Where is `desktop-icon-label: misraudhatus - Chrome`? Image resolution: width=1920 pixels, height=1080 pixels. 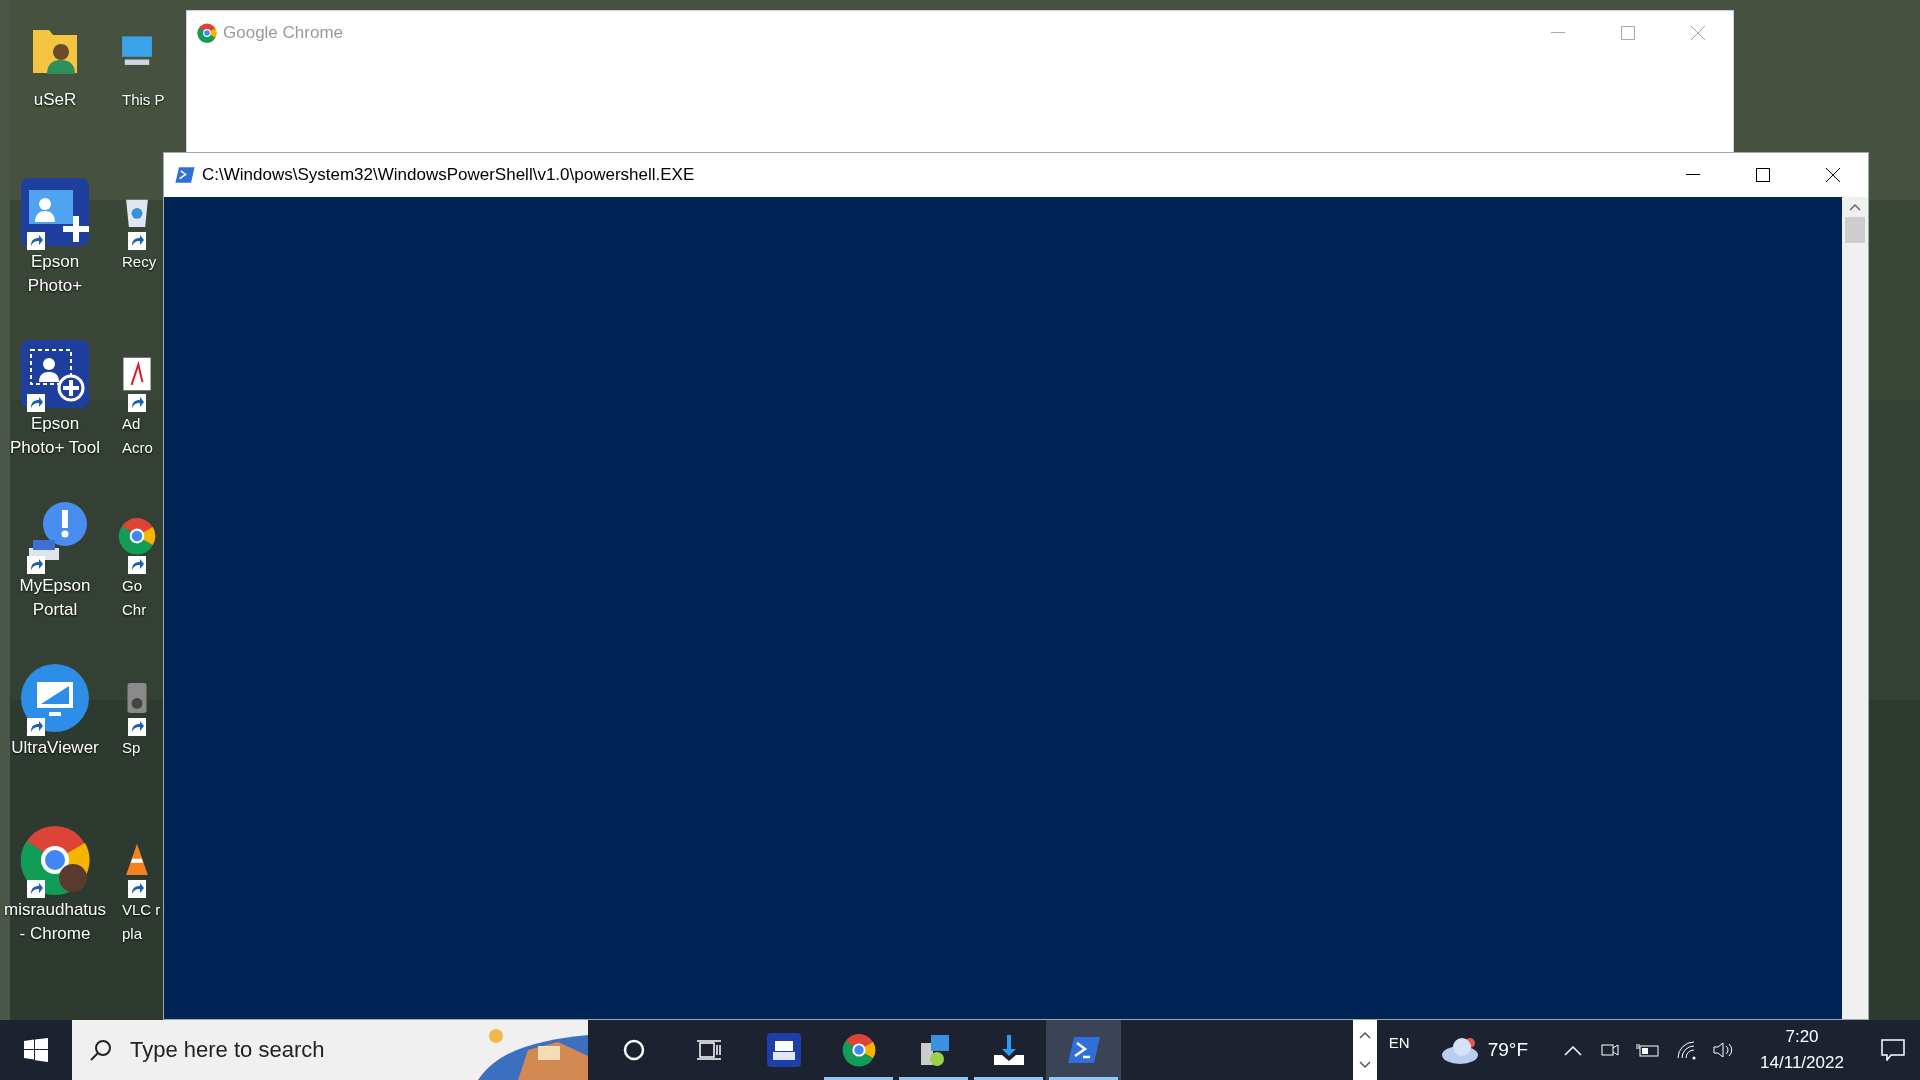
desktop-icon-label: misraudhatus - Chrome is located at coordinates (55, 922).